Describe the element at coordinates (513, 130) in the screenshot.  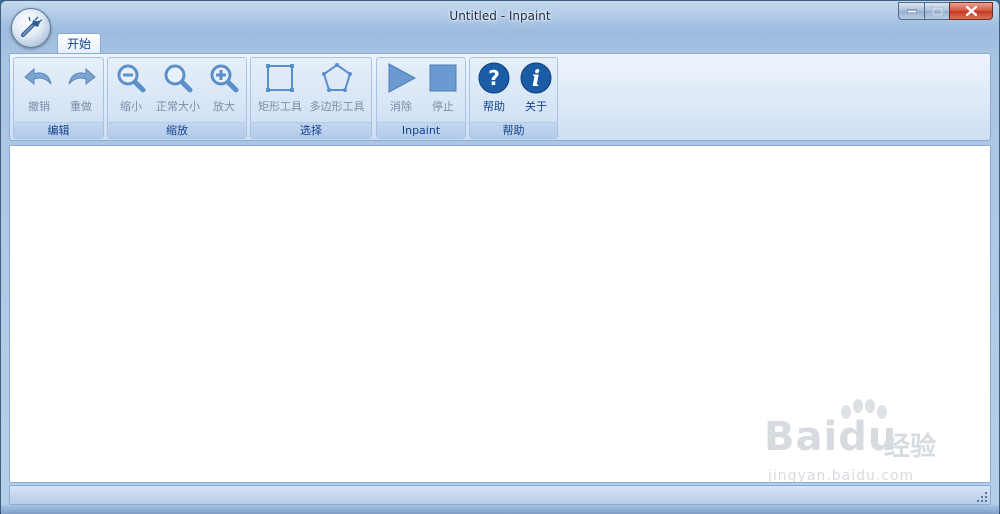
I see `group-label-help: 帮助` at that location.